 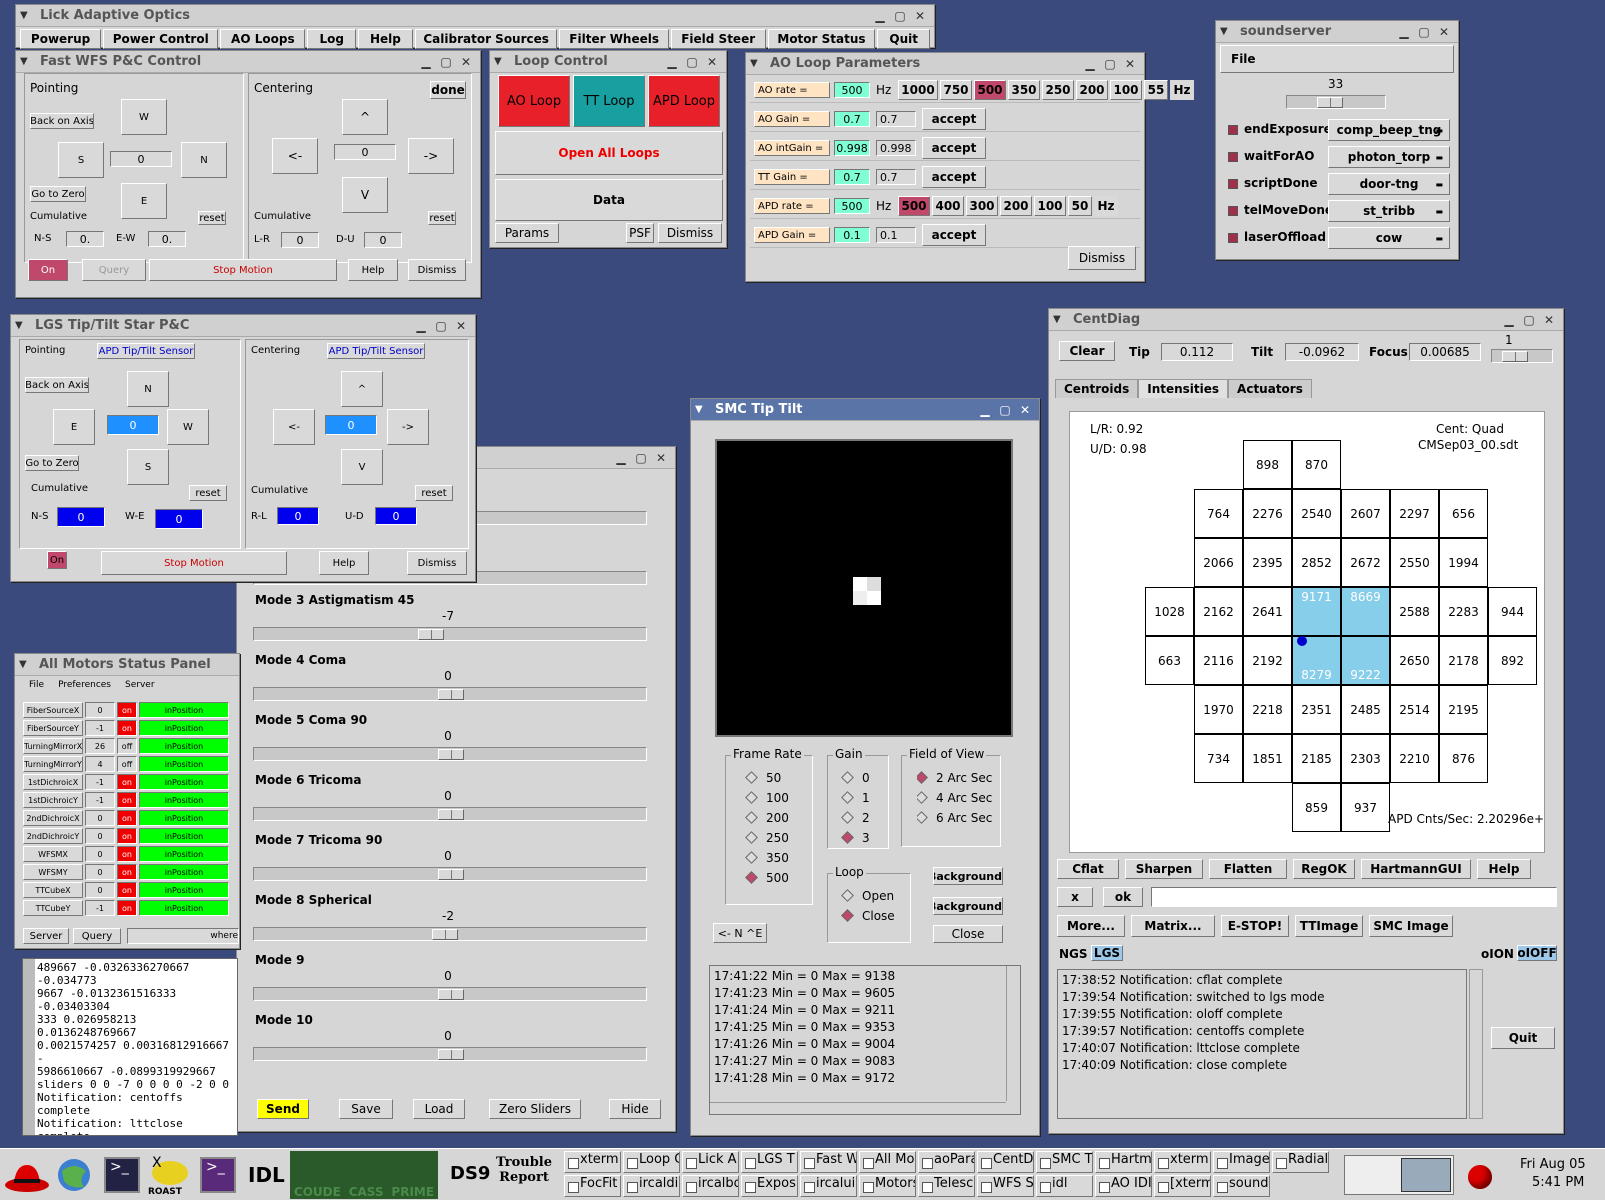 I want to click on radio-option: 50, so click(x=767, y=781).